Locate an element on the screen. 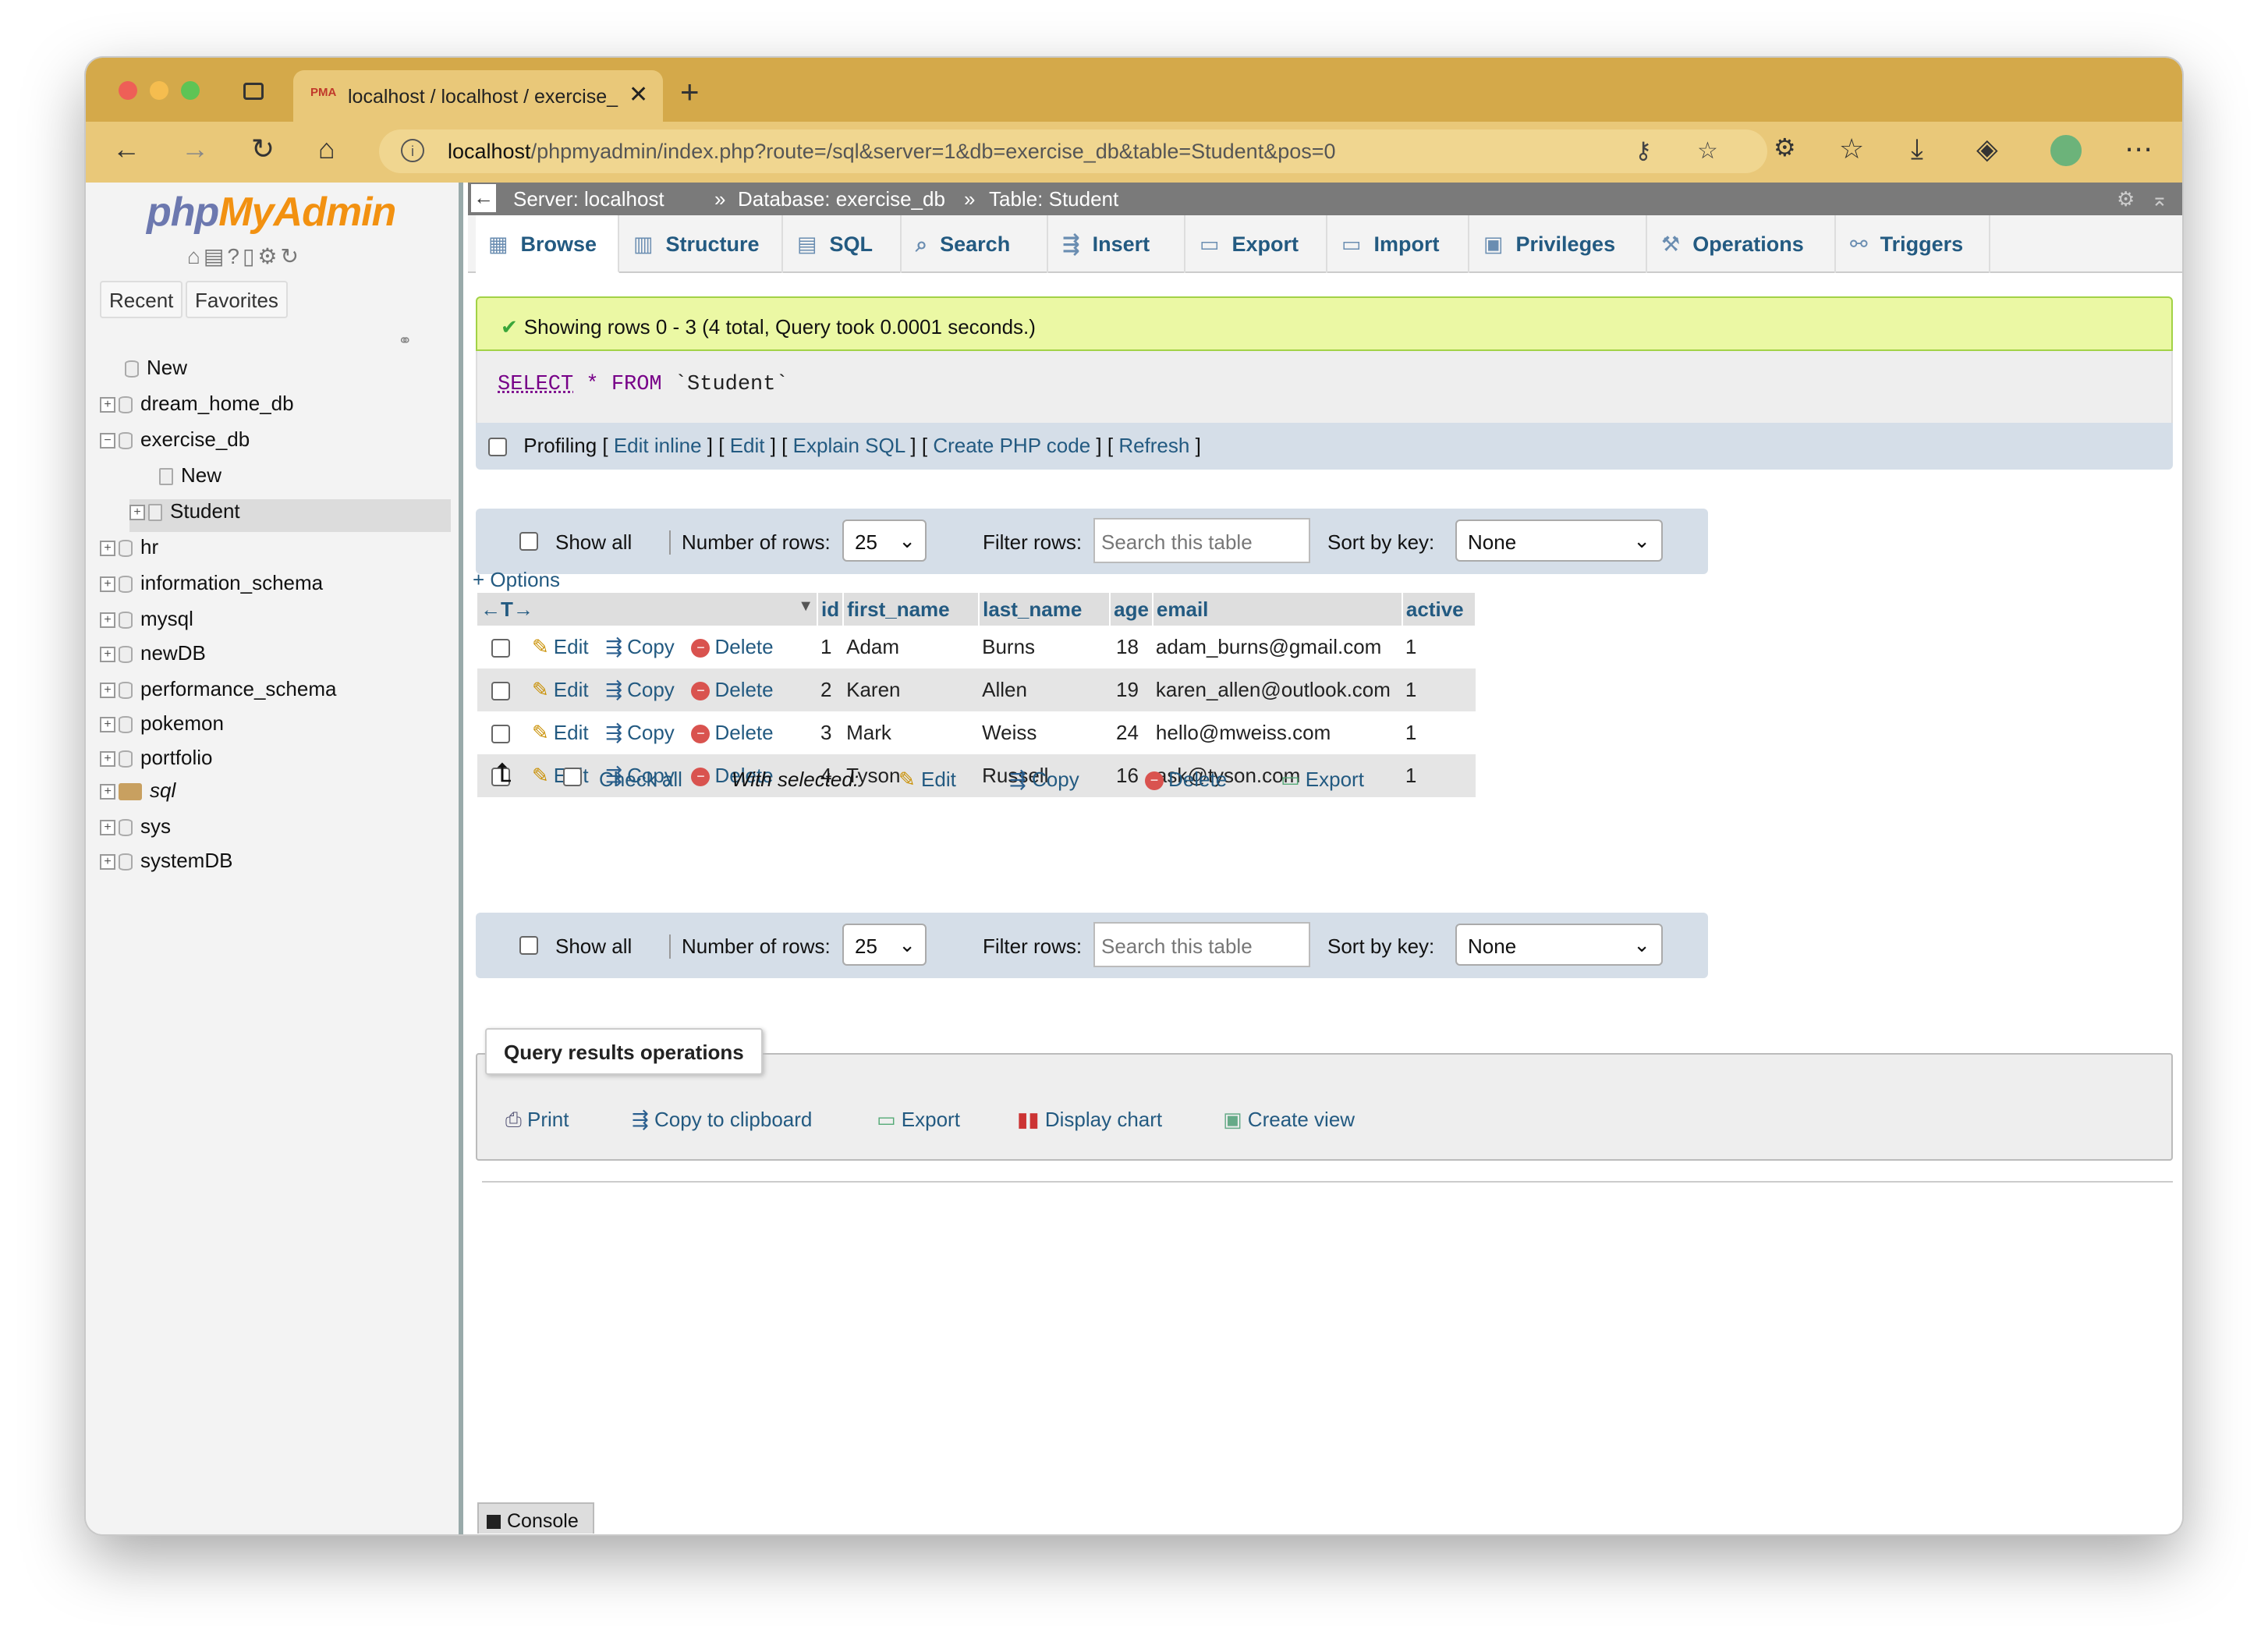 The image size is (2268, 1649). bulk-edit-button: ✎ Edit is located at coordinates (927, 780).